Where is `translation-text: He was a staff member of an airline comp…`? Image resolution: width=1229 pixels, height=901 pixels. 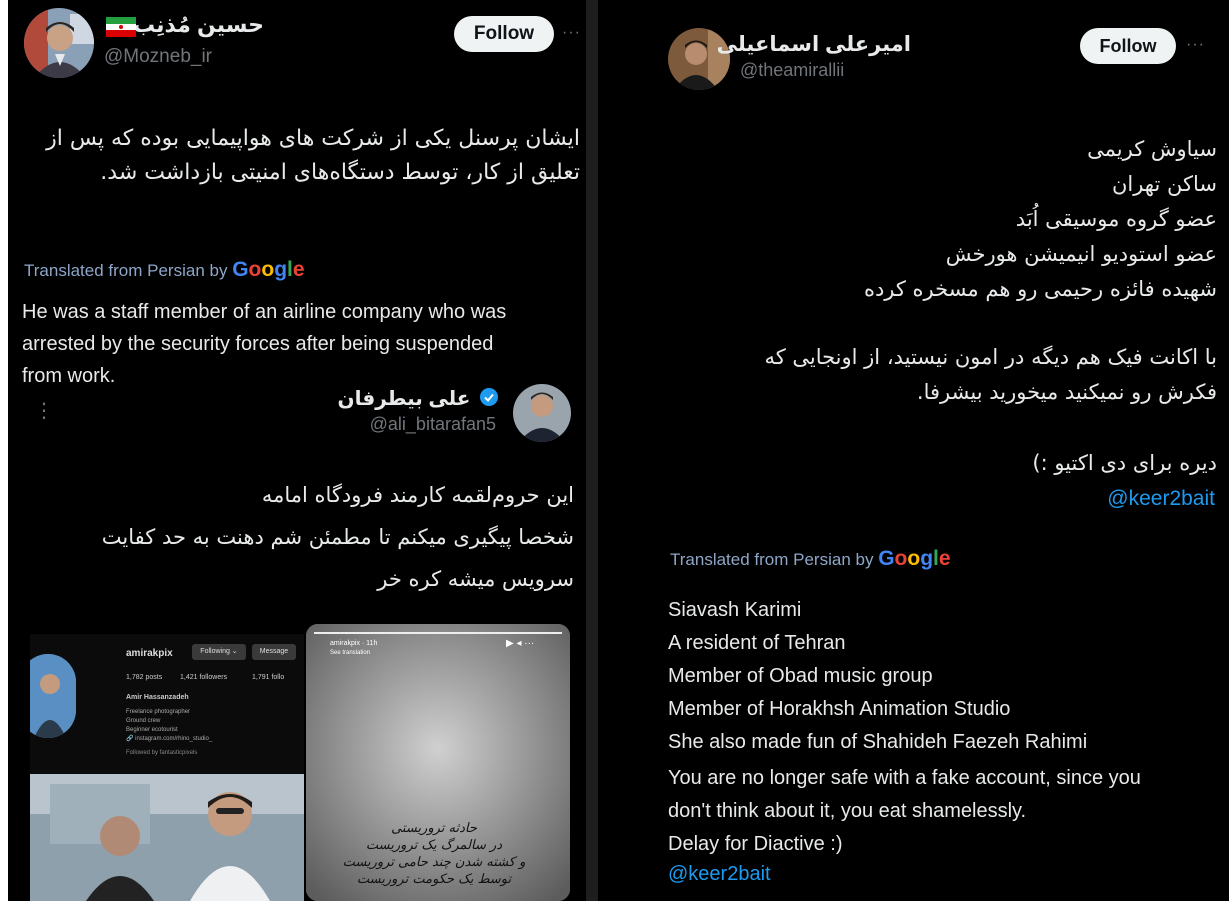
translation-text: He was a staff member of an airline comp… is located at coordinates (302, 344).